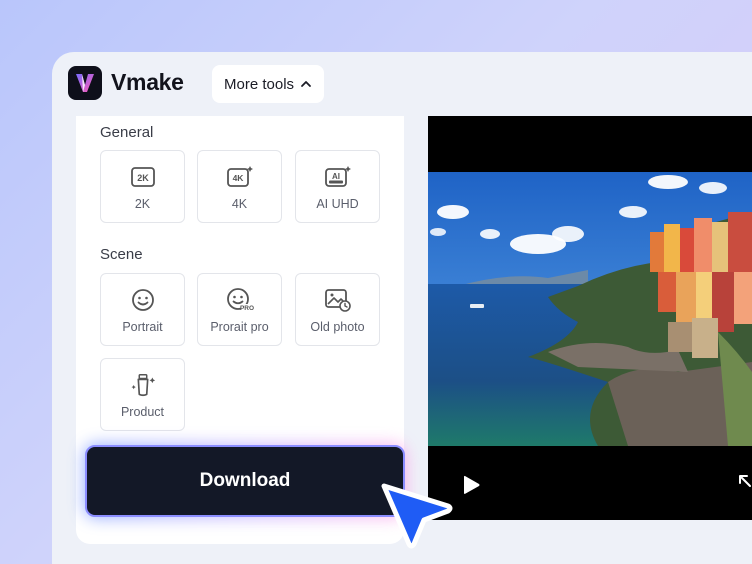 This screenshot has width=752, height=564. What do you see at coordinates (143, 300) in the screenshot?
I see `smiley-icon` at bounding box center [143, 300].